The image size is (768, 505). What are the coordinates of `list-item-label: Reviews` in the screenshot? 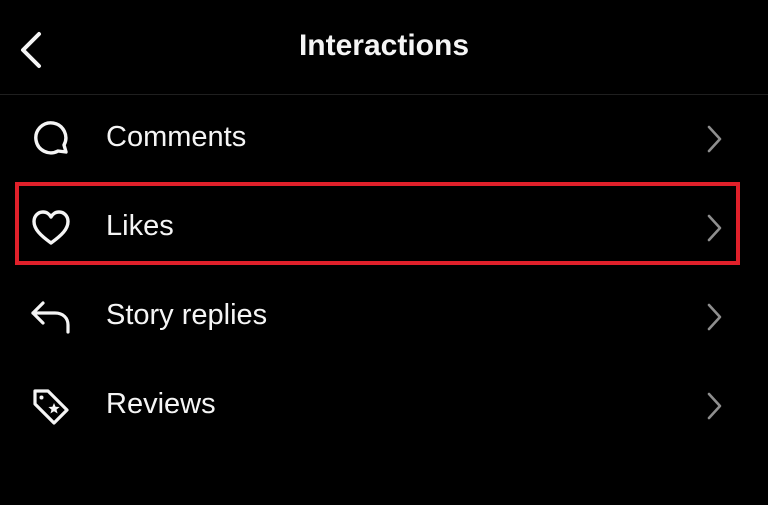 It's located at (161, 404).